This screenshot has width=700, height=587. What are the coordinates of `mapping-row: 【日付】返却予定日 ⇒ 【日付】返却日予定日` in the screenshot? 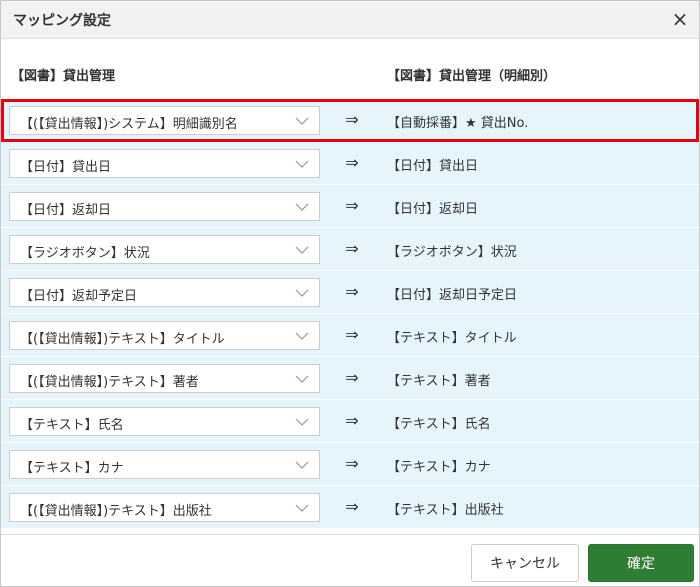 It's located at (350, 292).